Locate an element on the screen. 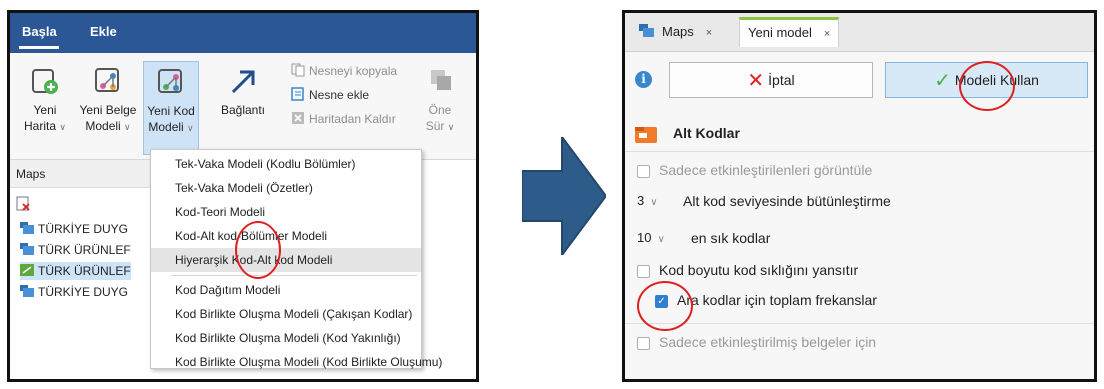 This screenshot has width=1104, height=389. top-codes-label: en sık kodlar is located at coordinates (731, 238).